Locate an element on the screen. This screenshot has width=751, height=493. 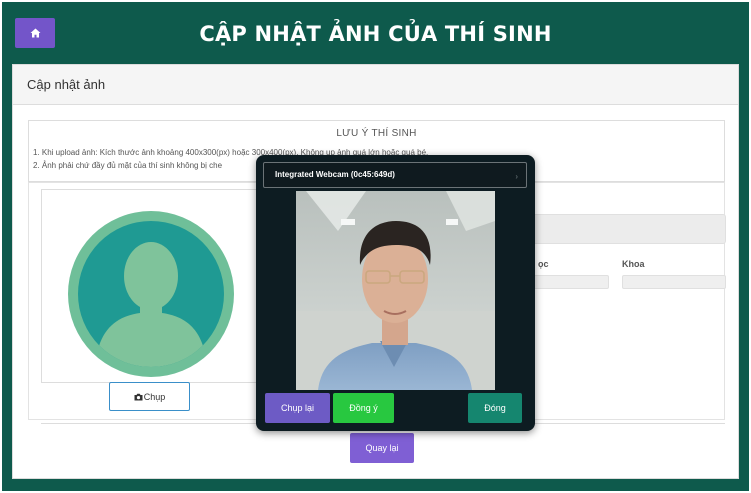
capture-button: Chụp is located at coordinates (149, 396).